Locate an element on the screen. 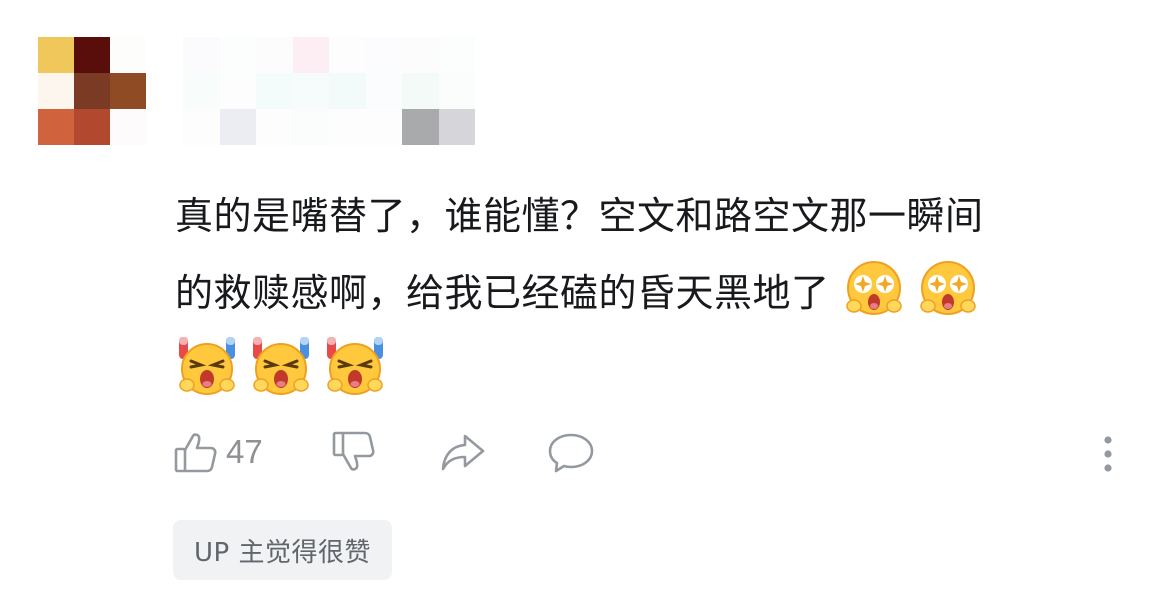  up-liked-badge: UP 主觉得很赞 is located at coordinates (282, 550).